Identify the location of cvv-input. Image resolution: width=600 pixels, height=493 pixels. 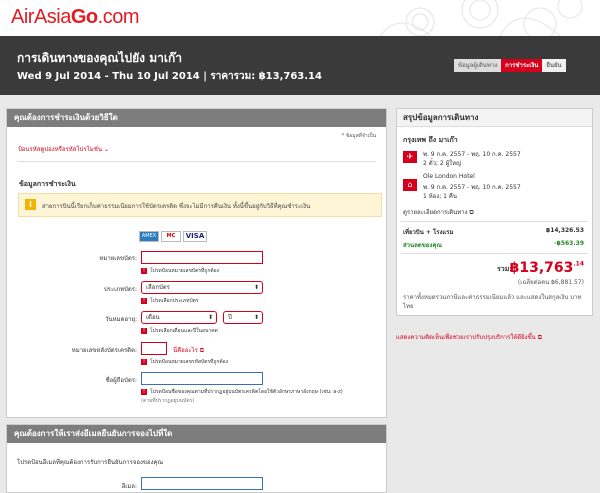
(154, 348).